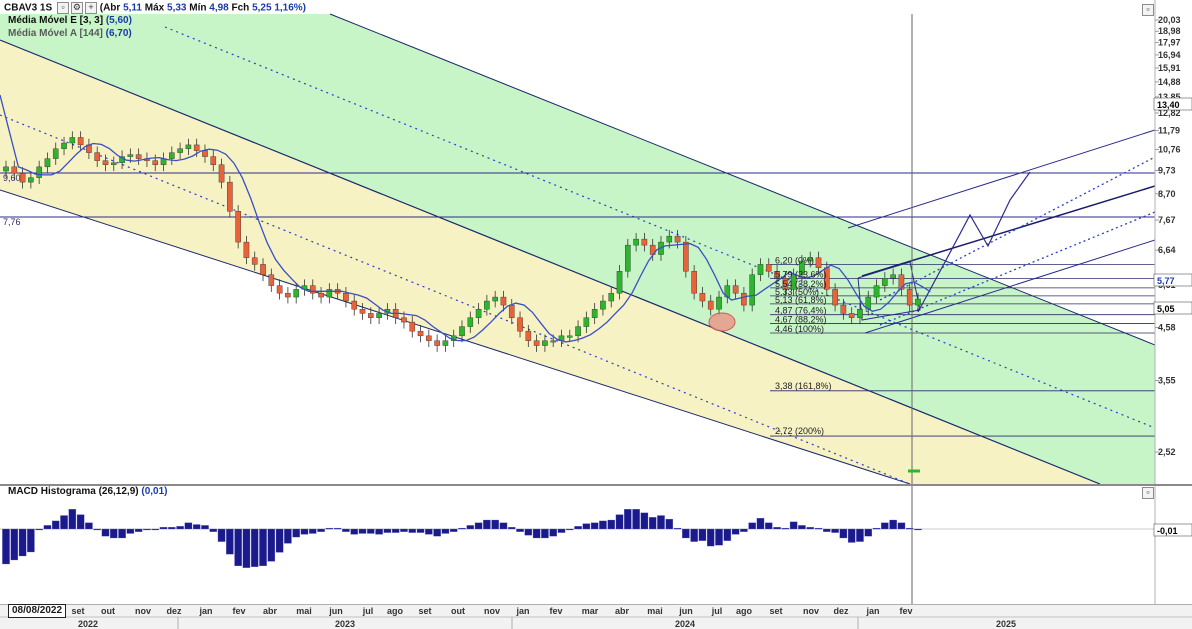 This screenshot has width=1192, height=629. I want to click on add-study-button: +, so click(90, 8).